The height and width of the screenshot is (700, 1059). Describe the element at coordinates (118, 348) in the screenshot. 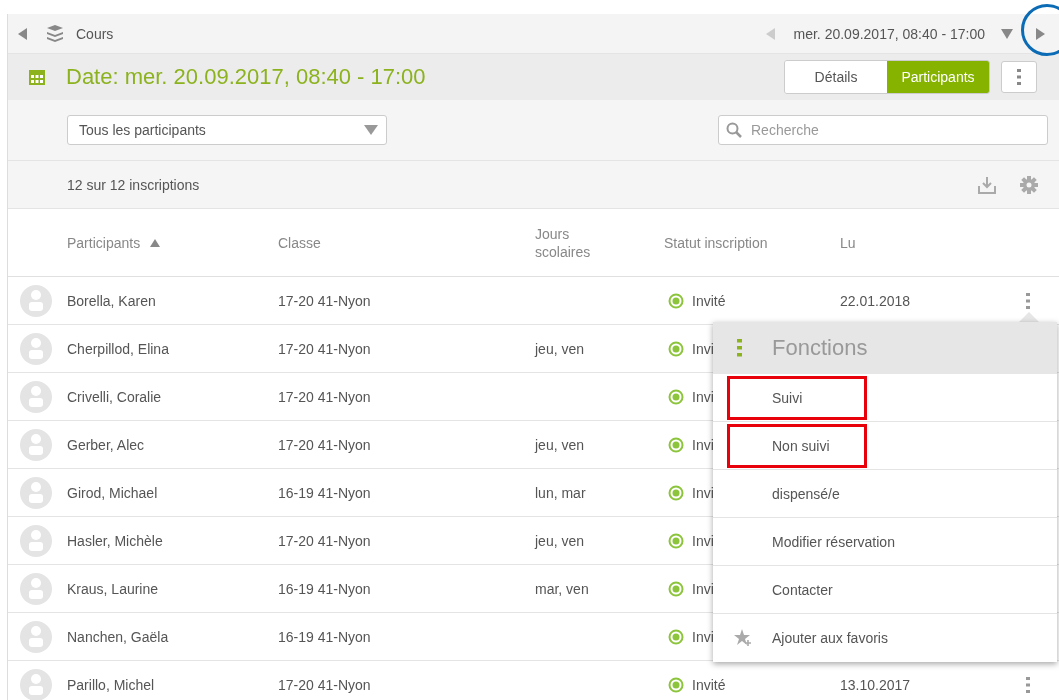

I see `participant-name: Cherpillod, Elina` at that location.